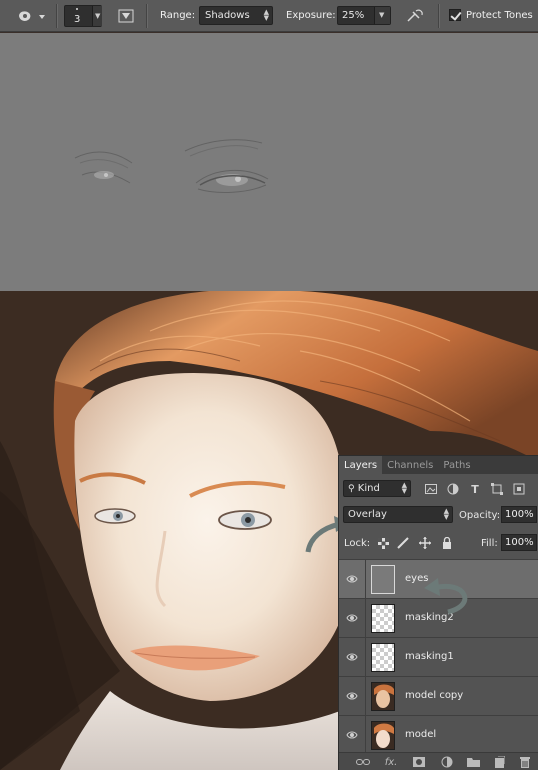 This screenshot has height=770, width=538. What do you see at coordinates (357, 543) in the screenshot?
I see `lock-label: Lock:` at bounding box center [357, 543].